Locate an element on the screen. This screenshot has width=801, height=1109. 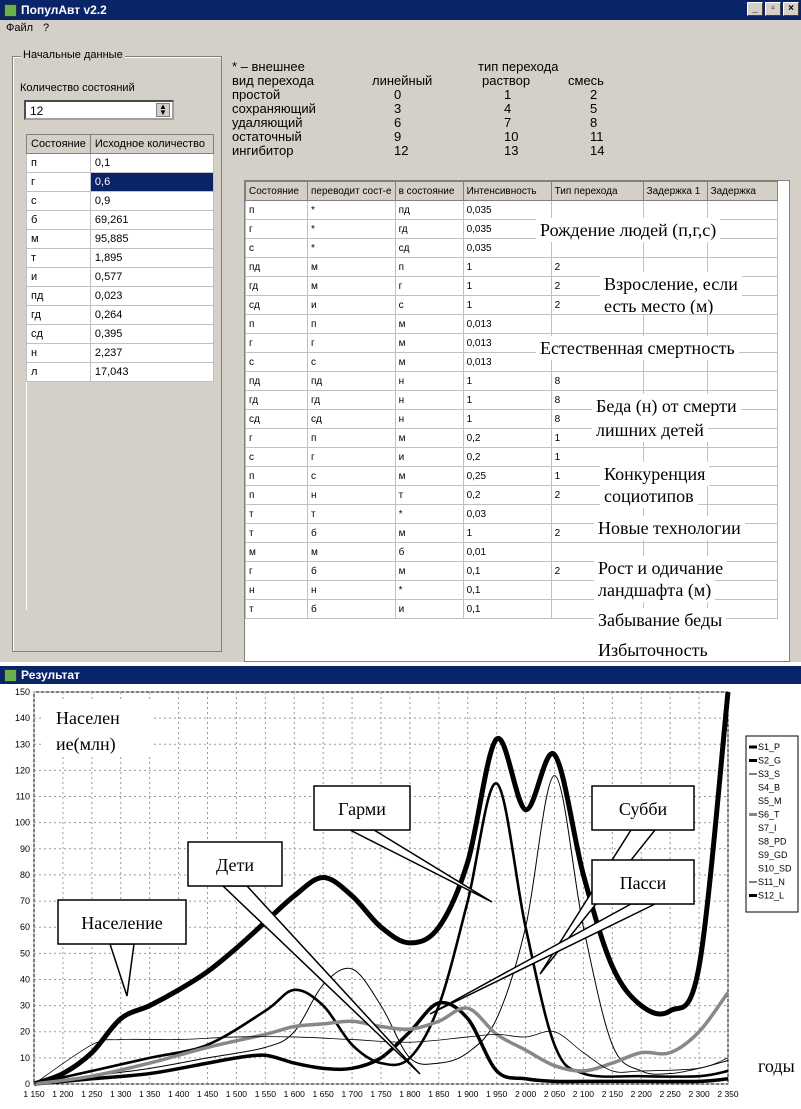
transition-col-header: в состояние is located at coordinates (429, 191).